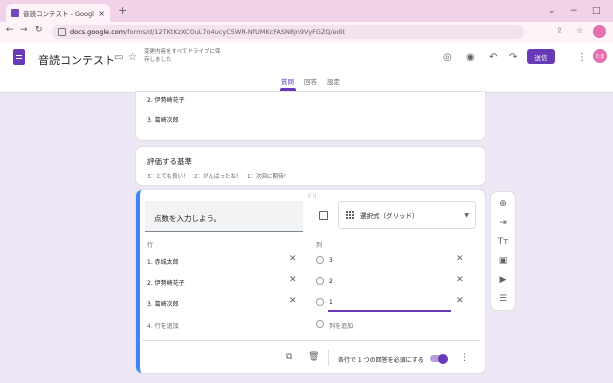 The height and width of the screenshot is (383, 613). Describe the element at coordinates (62, 32) in the screenshot. I see `lock-icon` at that location.